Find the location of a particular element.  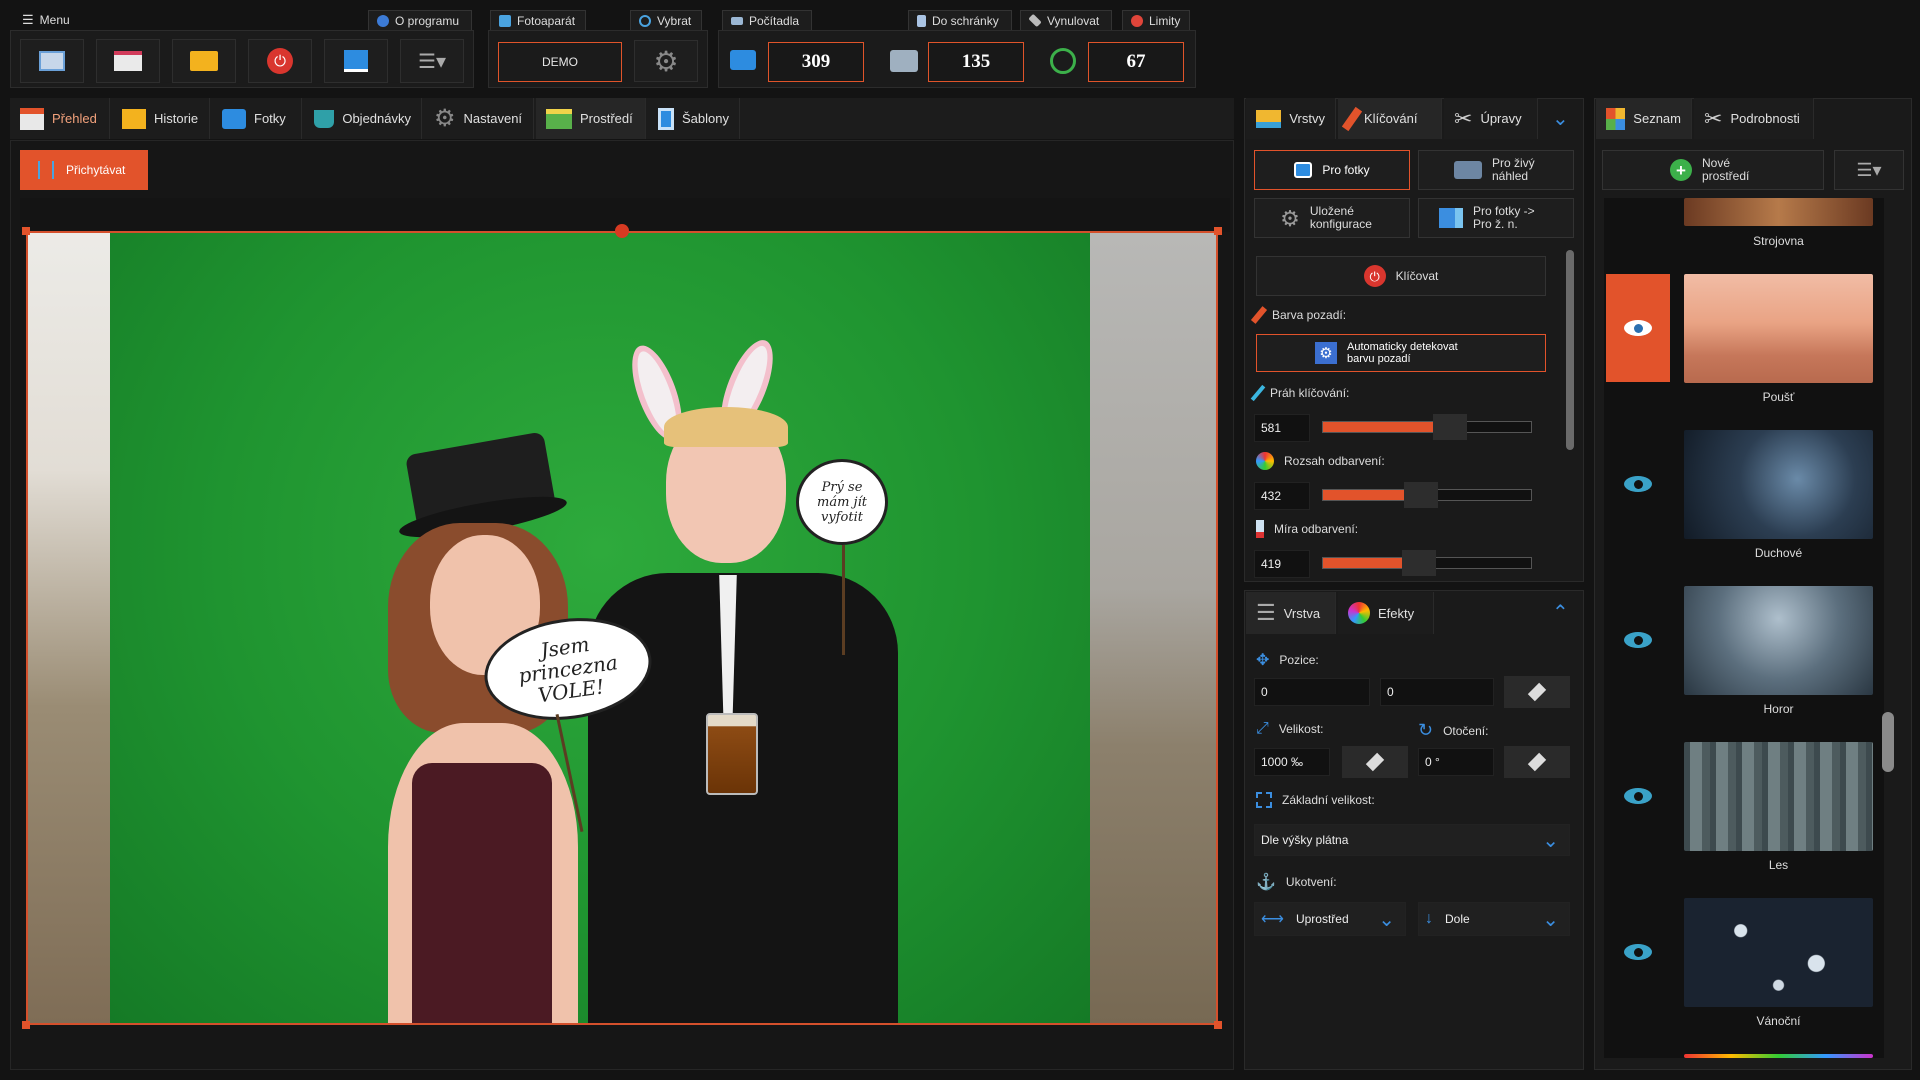

resize-handle-tr is located at coordinates (1218, 231).